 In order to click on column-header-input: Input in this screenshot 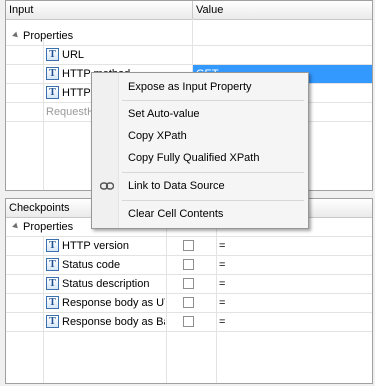, I will do `click(99, 10)`.